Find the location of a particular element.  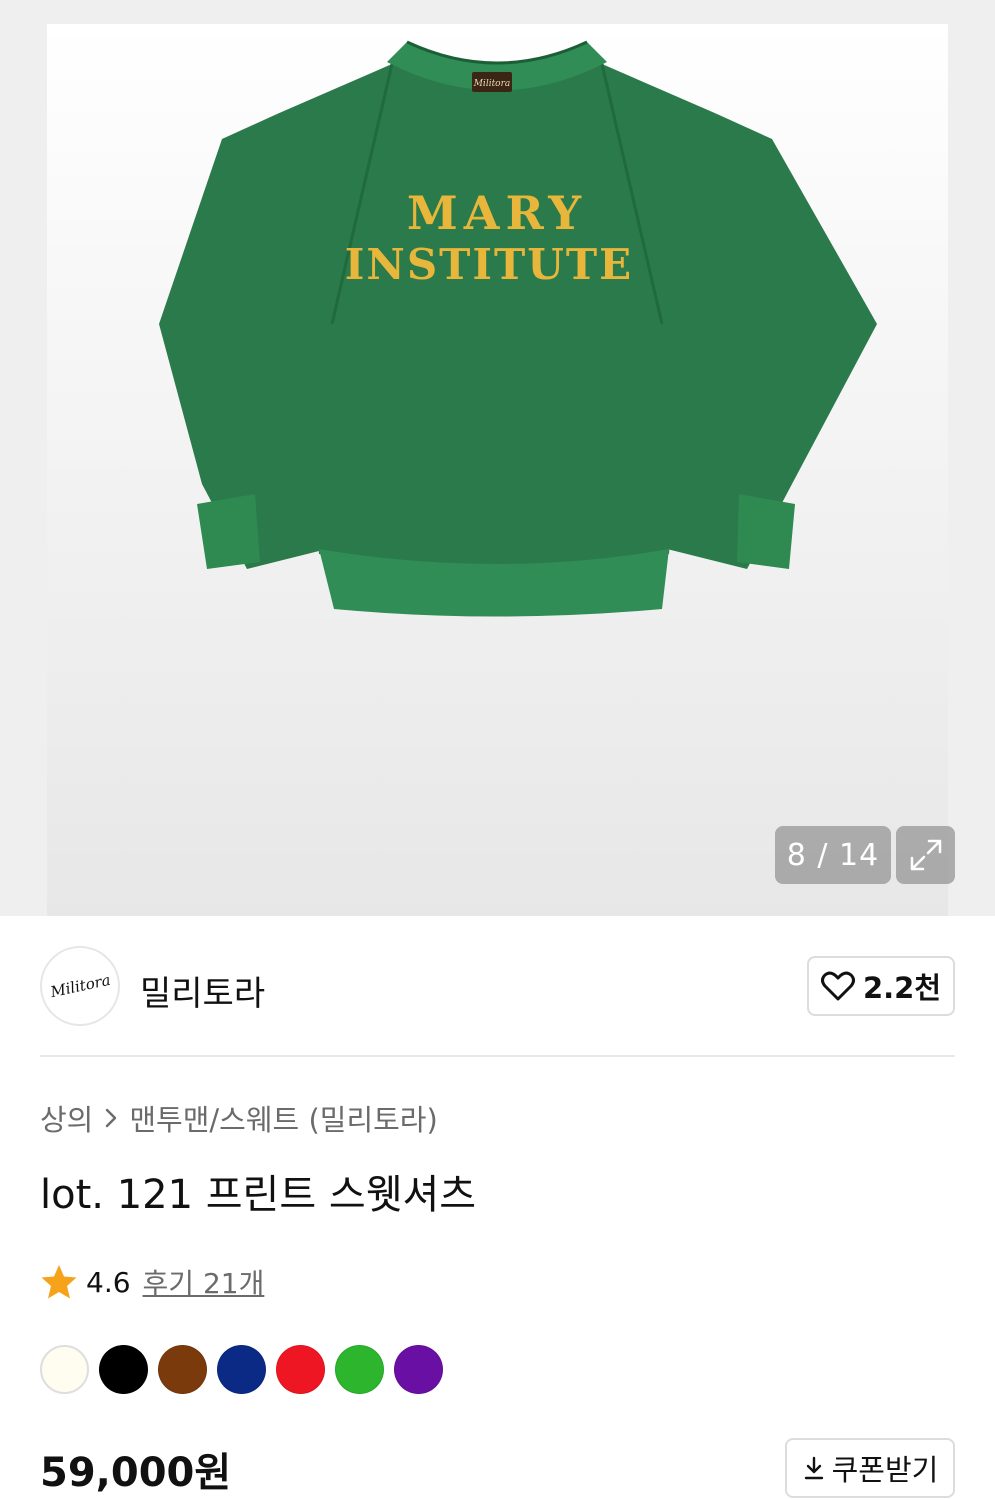

chevron-right-icon is located at coordinates (111, 1118).